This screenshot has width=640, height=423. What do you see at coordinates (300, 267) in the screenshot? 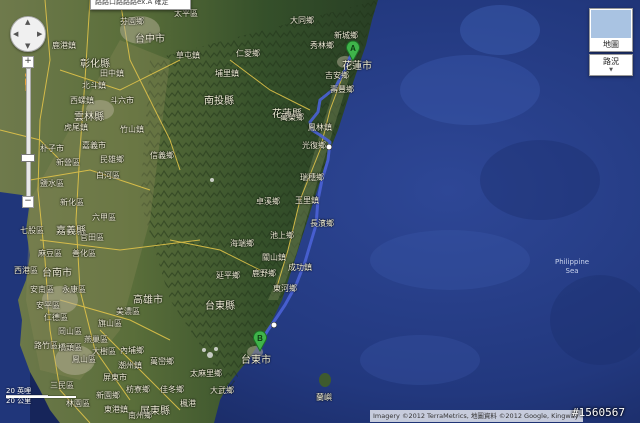
I see `label-chenggong: 成功鎮` at bounding box center [300, 267].